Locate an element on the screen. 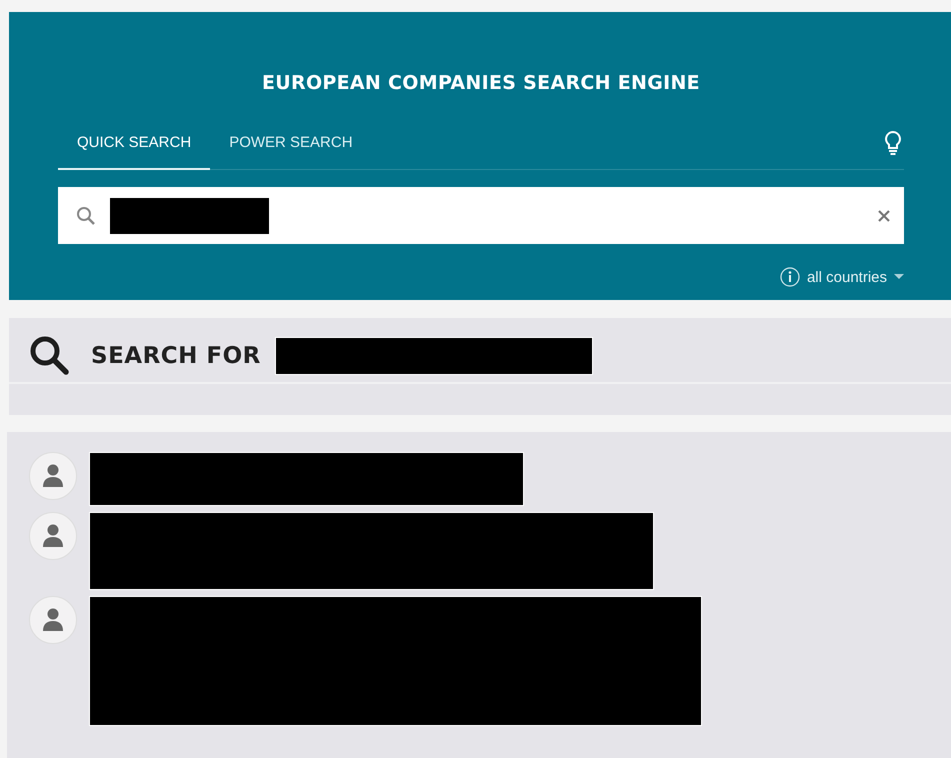 The height and width of the screenshot is (758, 951). tab: POWER SEARCH is located at coordinates (291, 152).